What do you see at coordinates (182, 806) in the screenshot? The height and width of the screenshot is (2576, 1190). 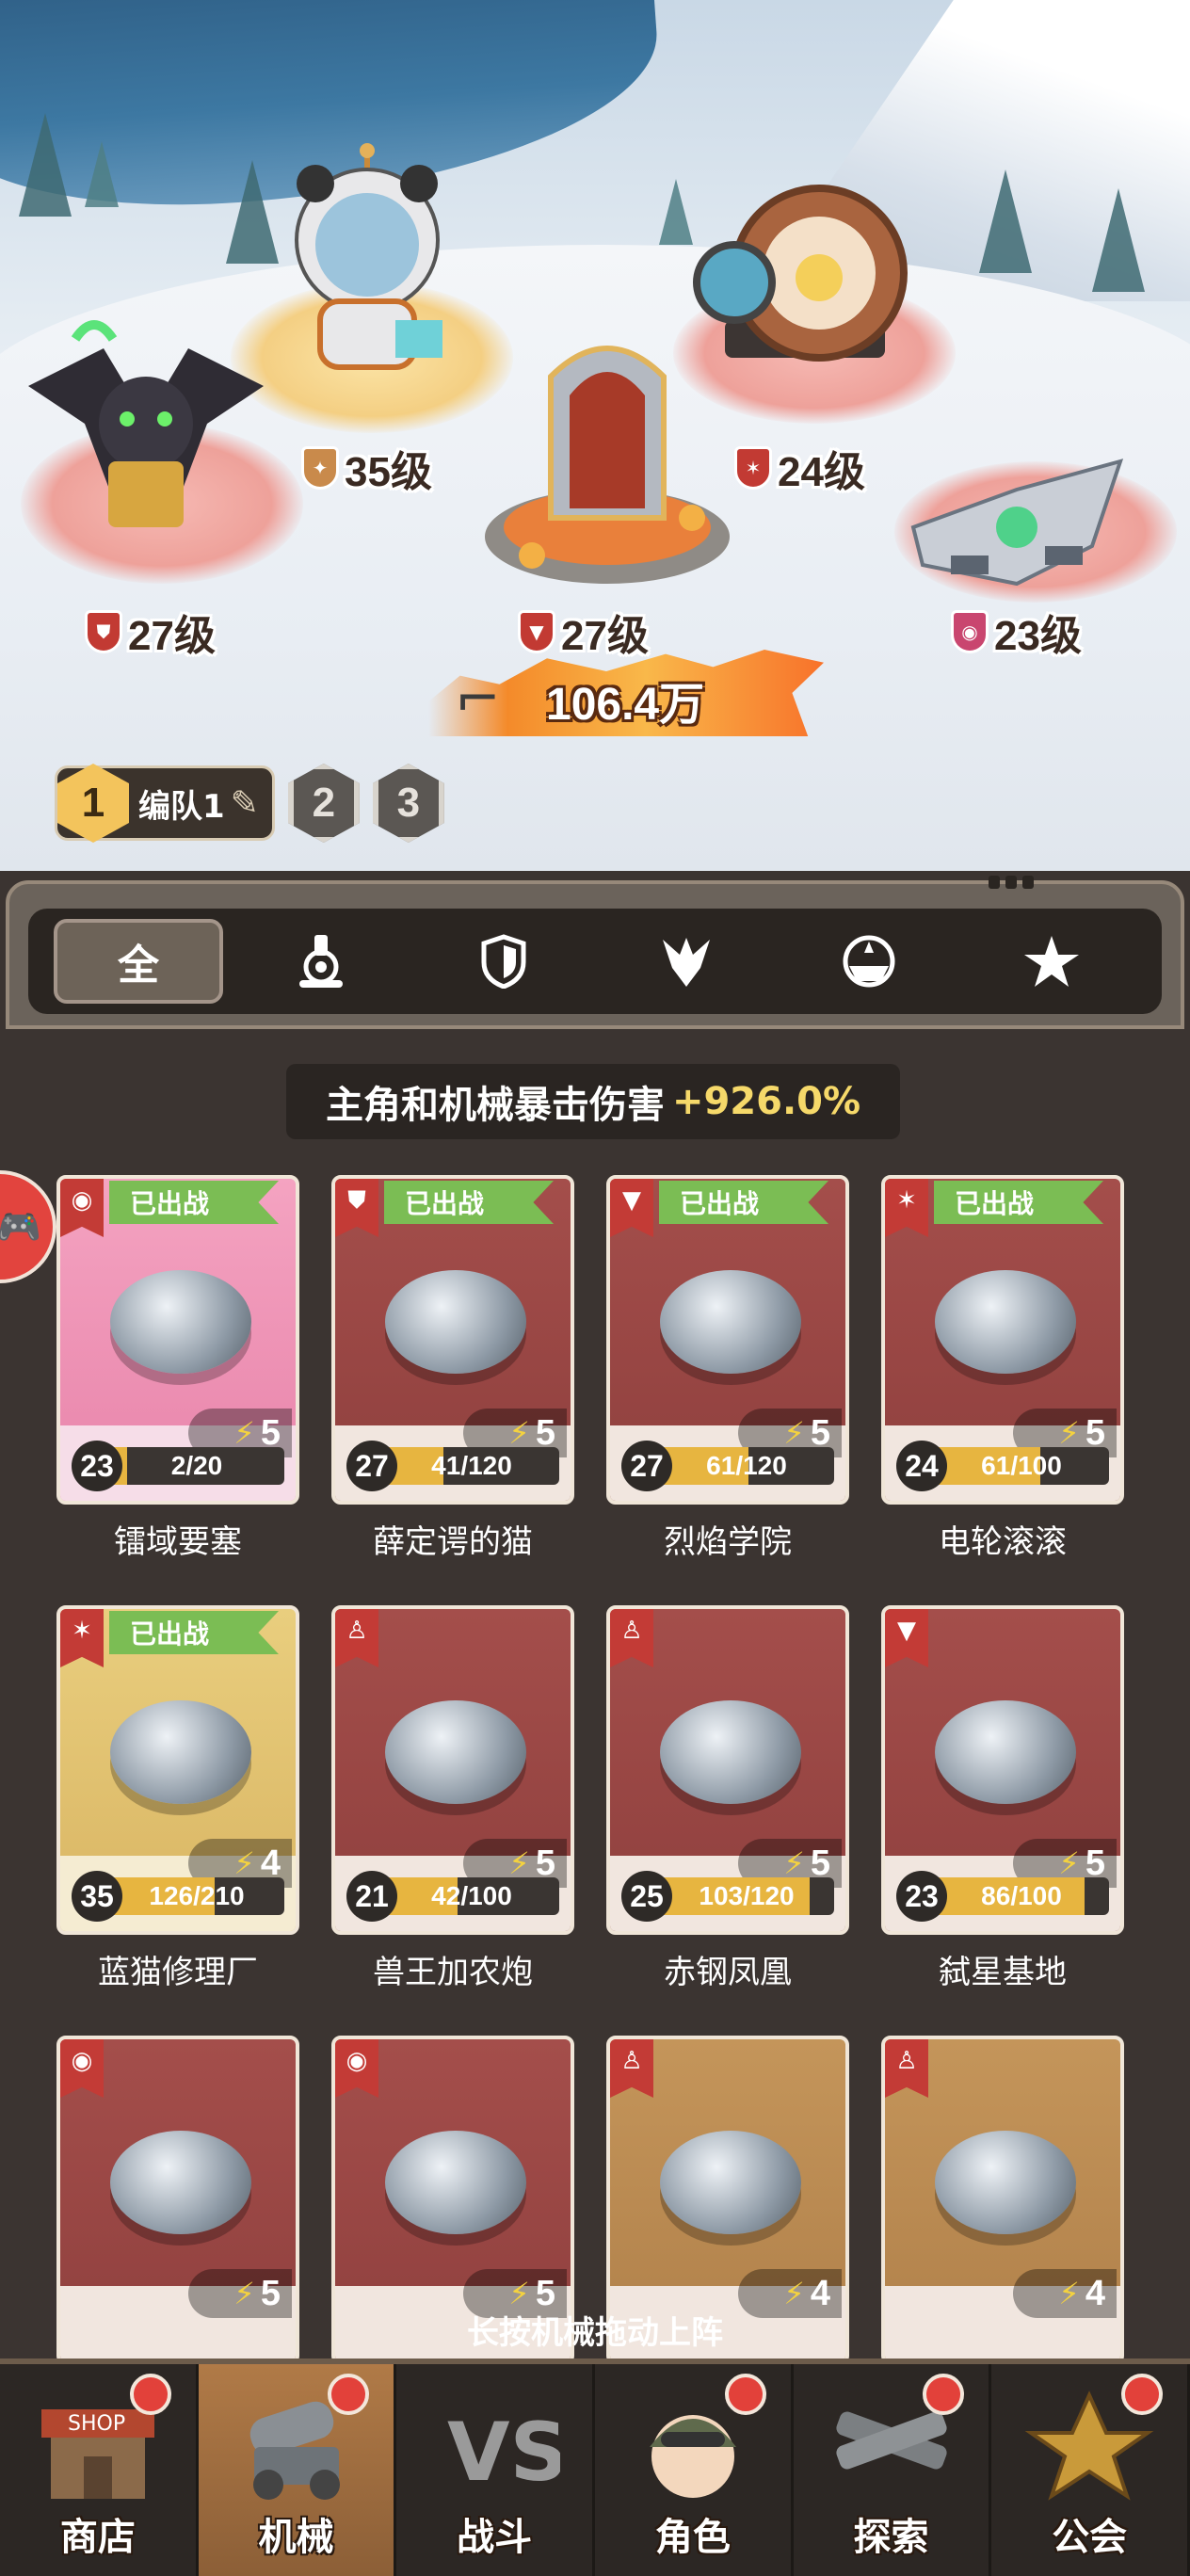 I see `team-name: 编队1` at bounding box center [182, 806].